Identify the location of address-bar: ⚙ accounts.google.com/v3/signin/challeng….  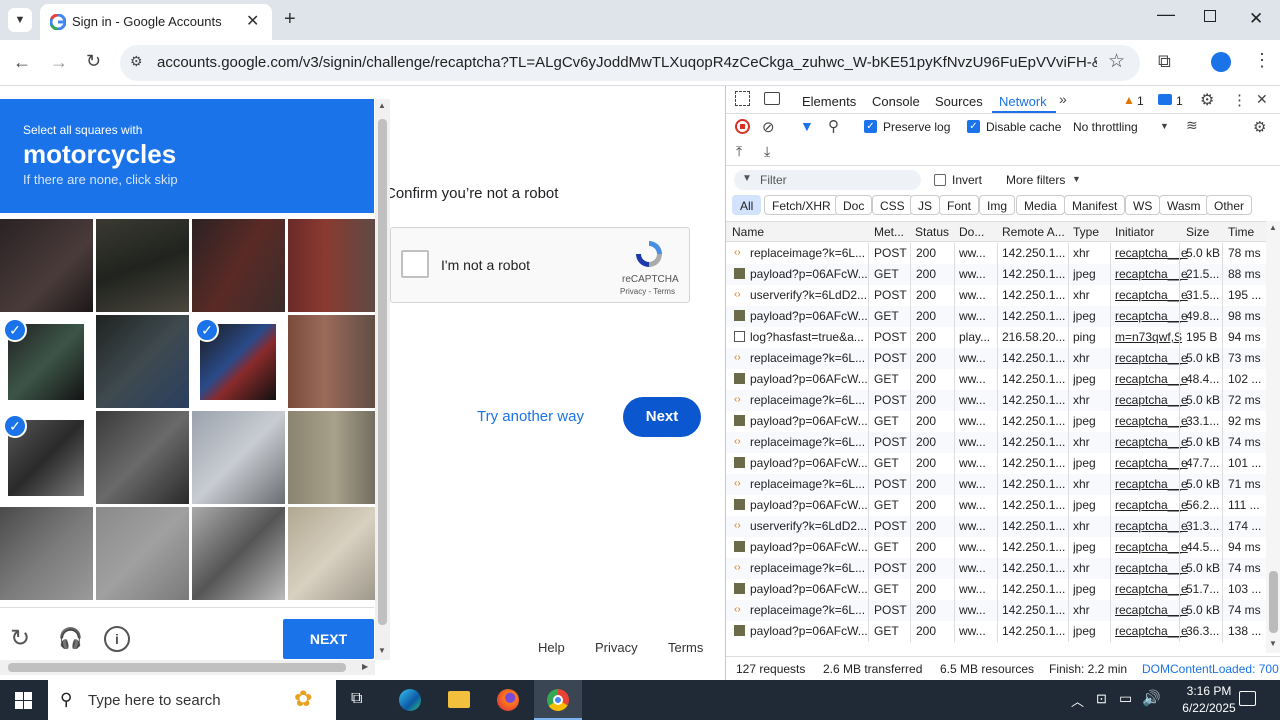
(630, 63).